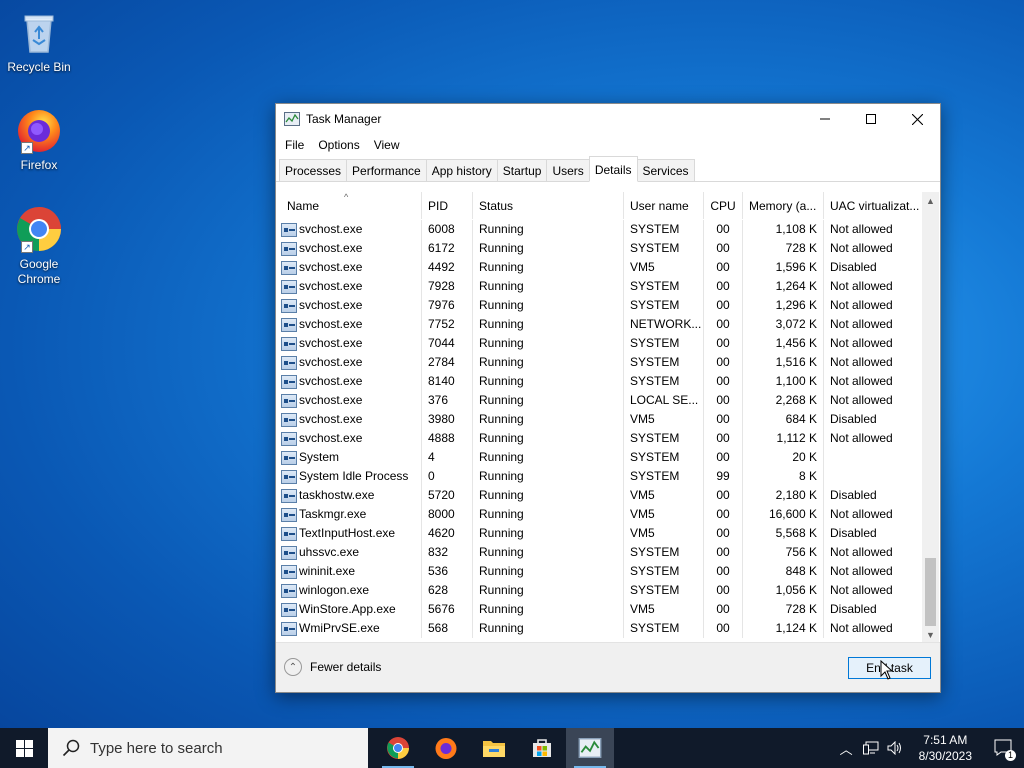 This screenshot has width=1024, height=768. I want to click on taskbar-firefox, so click(446, 748).